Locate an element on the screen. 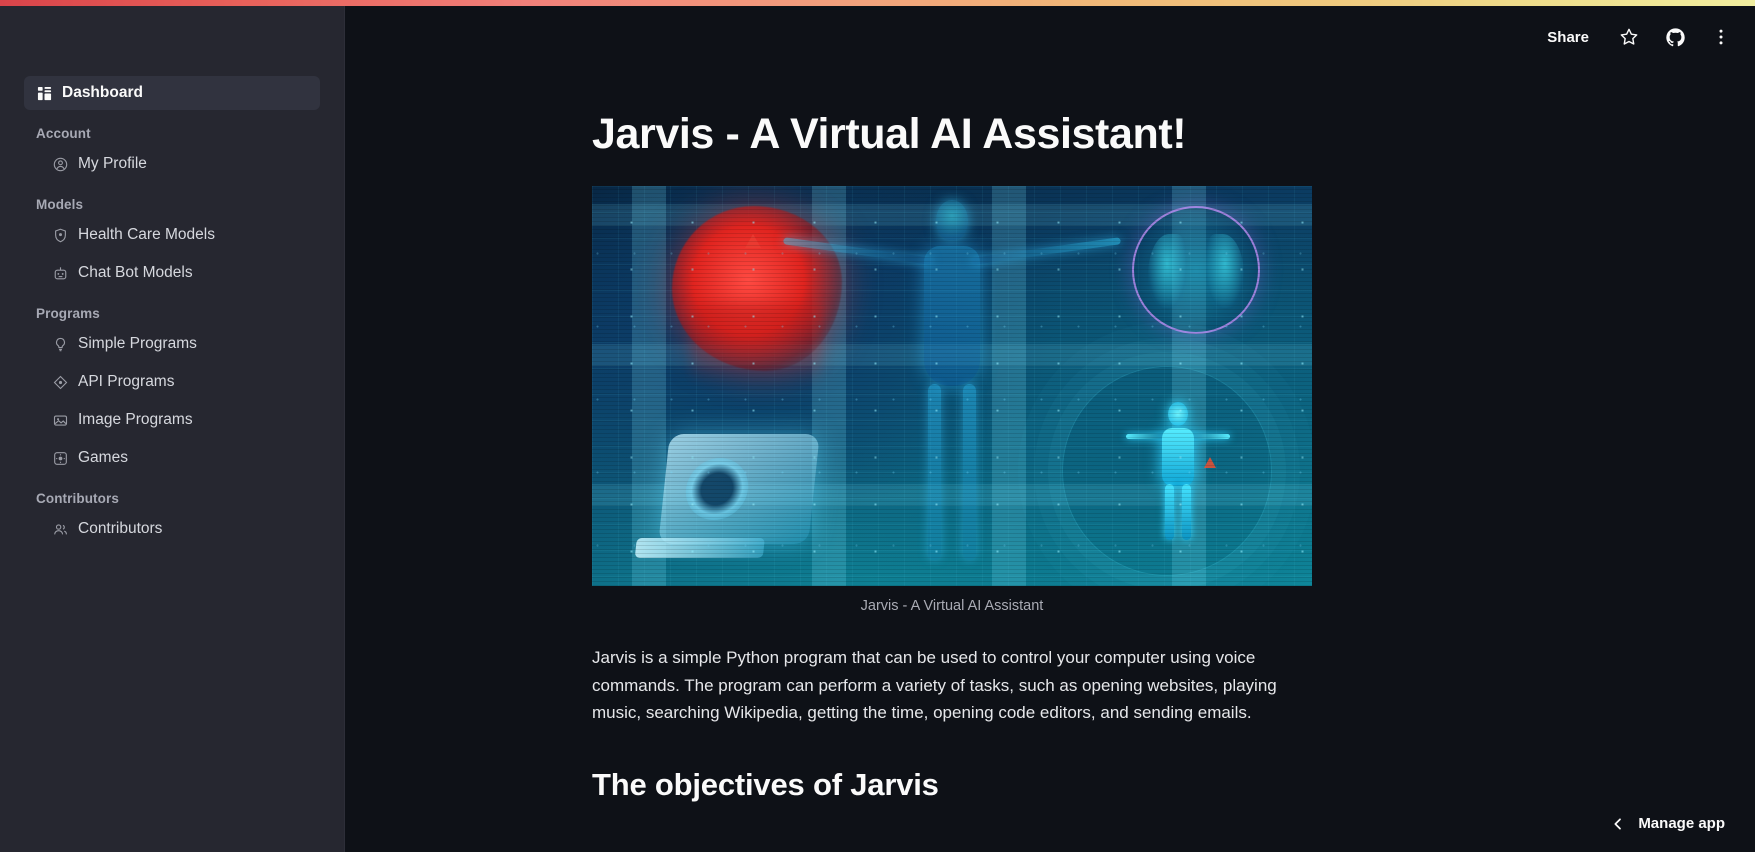 The width and height of the screenshot is (1755, 852). sidebar-item-simple-programs: Simple Programs is located at coordinates (180, 344).